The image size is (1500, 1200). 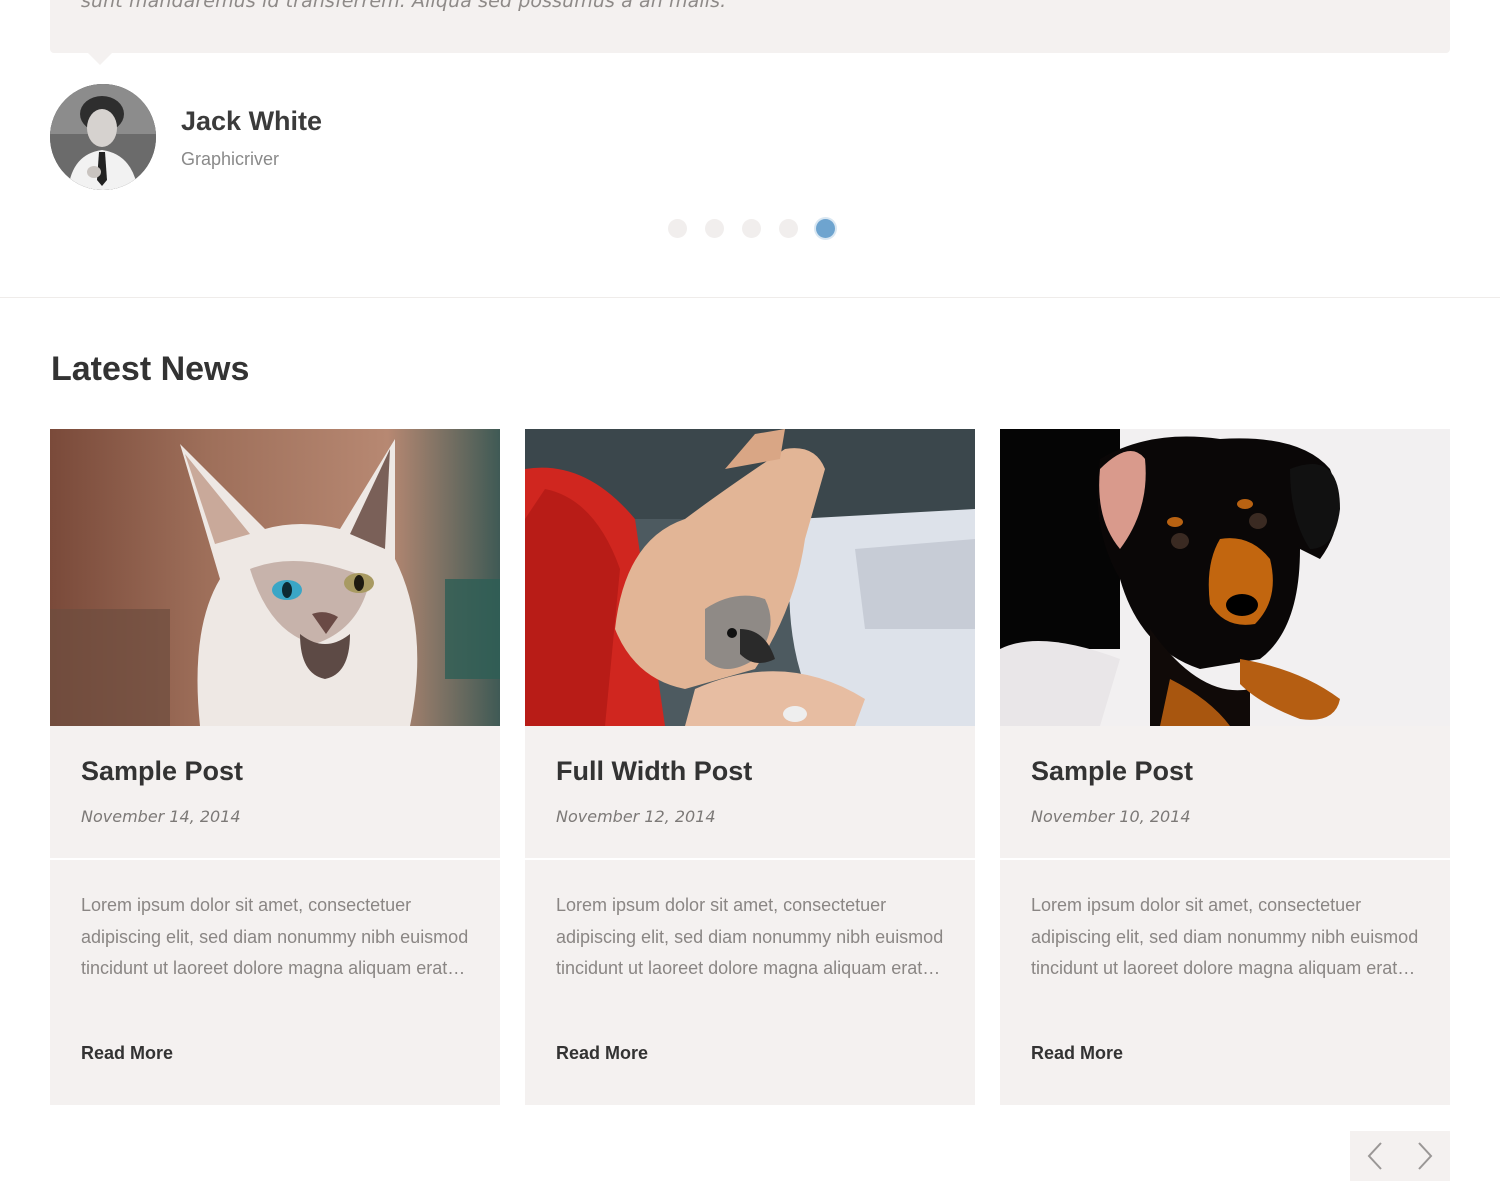 What do you see at coordinates (750, 297) in the screenshot?
I see `section-divider` at bounding box center [750, 297].